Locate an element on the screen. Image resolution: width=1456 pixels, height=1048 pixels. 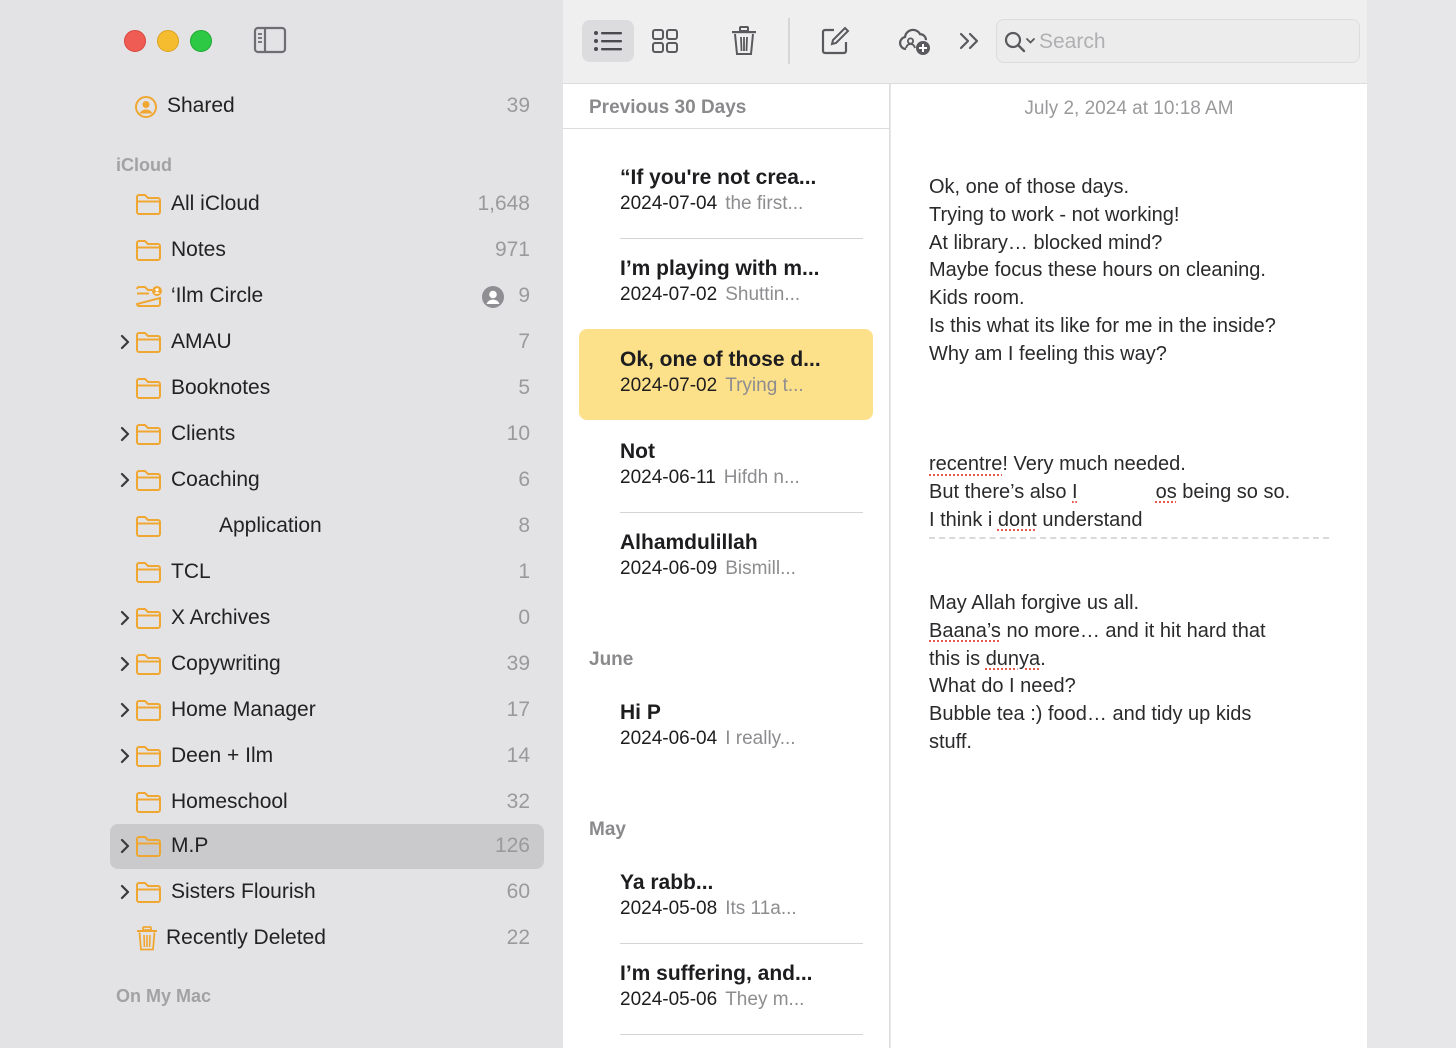
sidebar-item-label: M.P is located at coordinates (190, 845).